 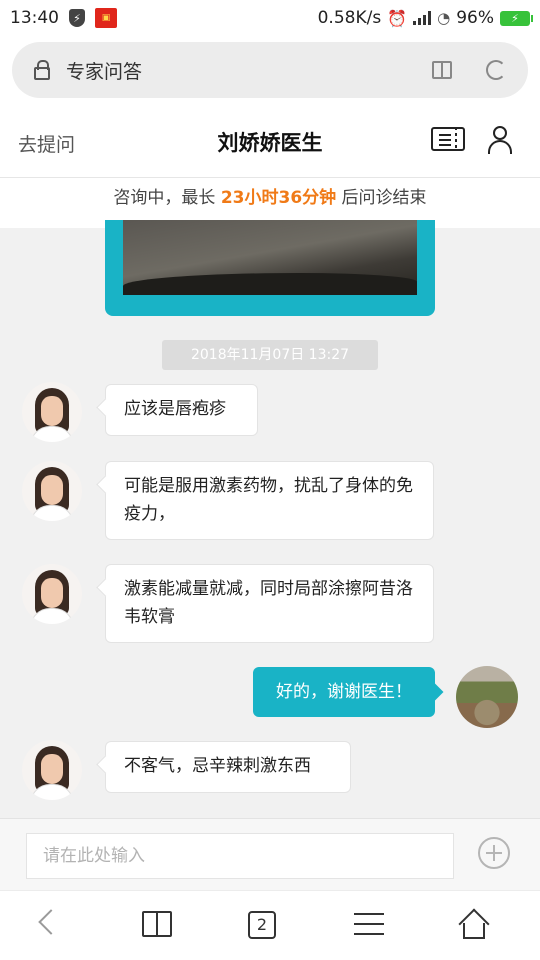 What do you see at coordinates (475, 18) in the screenshot?
I see `battery-level: 96%` at bounding box center [475, 18].